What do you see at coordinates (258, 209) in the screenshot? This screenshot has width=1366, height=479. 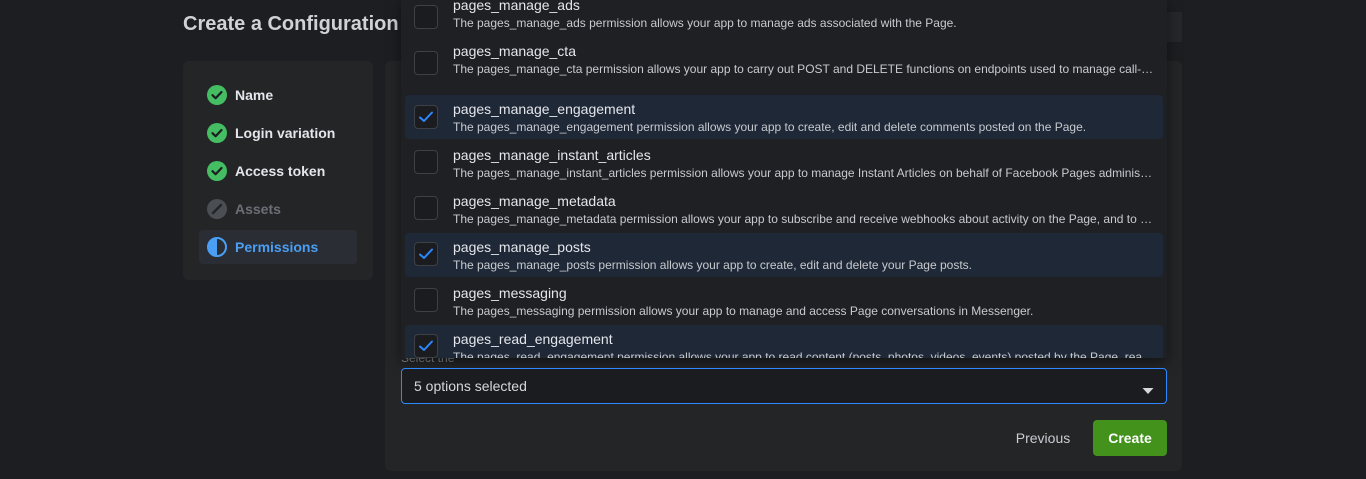 I see `step-label: Assets` at bounding box center [258, 209].